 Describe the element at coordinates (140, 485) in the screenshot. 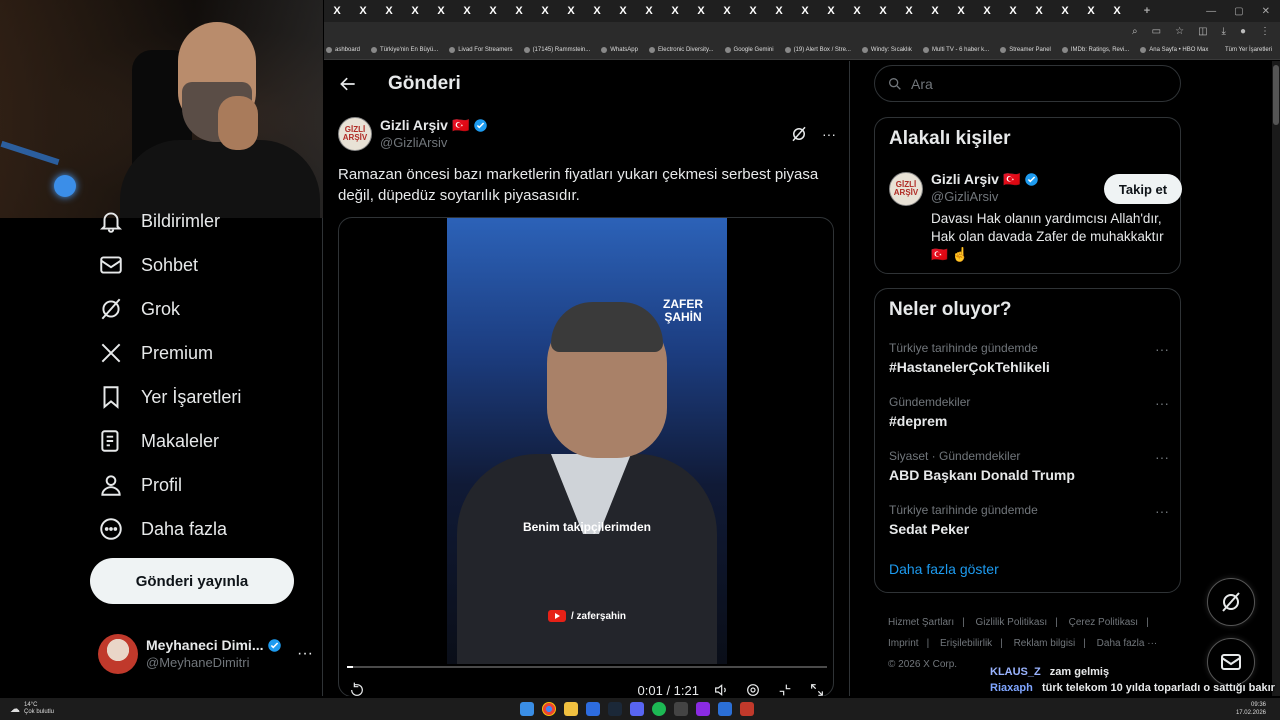

I see `nav-item-profile: Profil` at that location.